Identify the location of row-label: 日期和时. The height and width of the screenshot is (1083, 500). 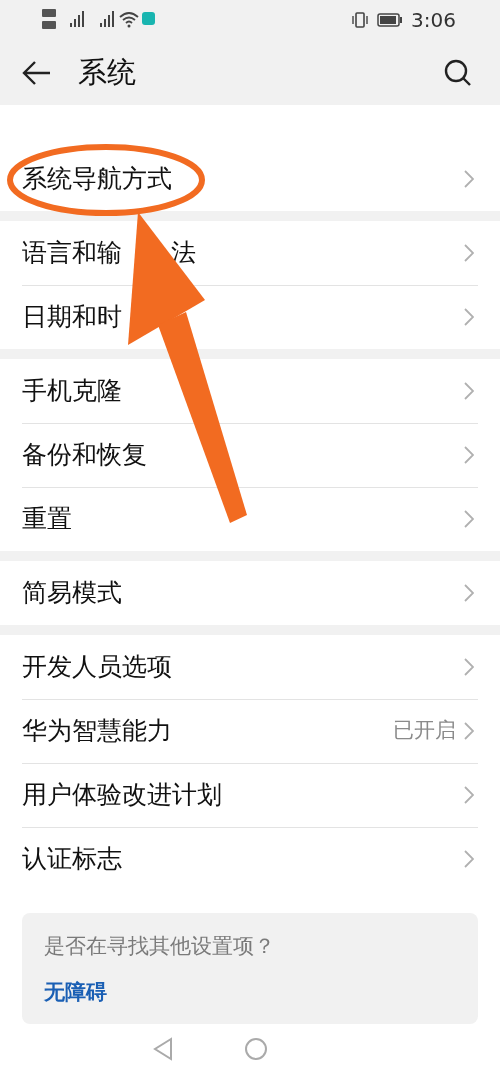
(72, 317).